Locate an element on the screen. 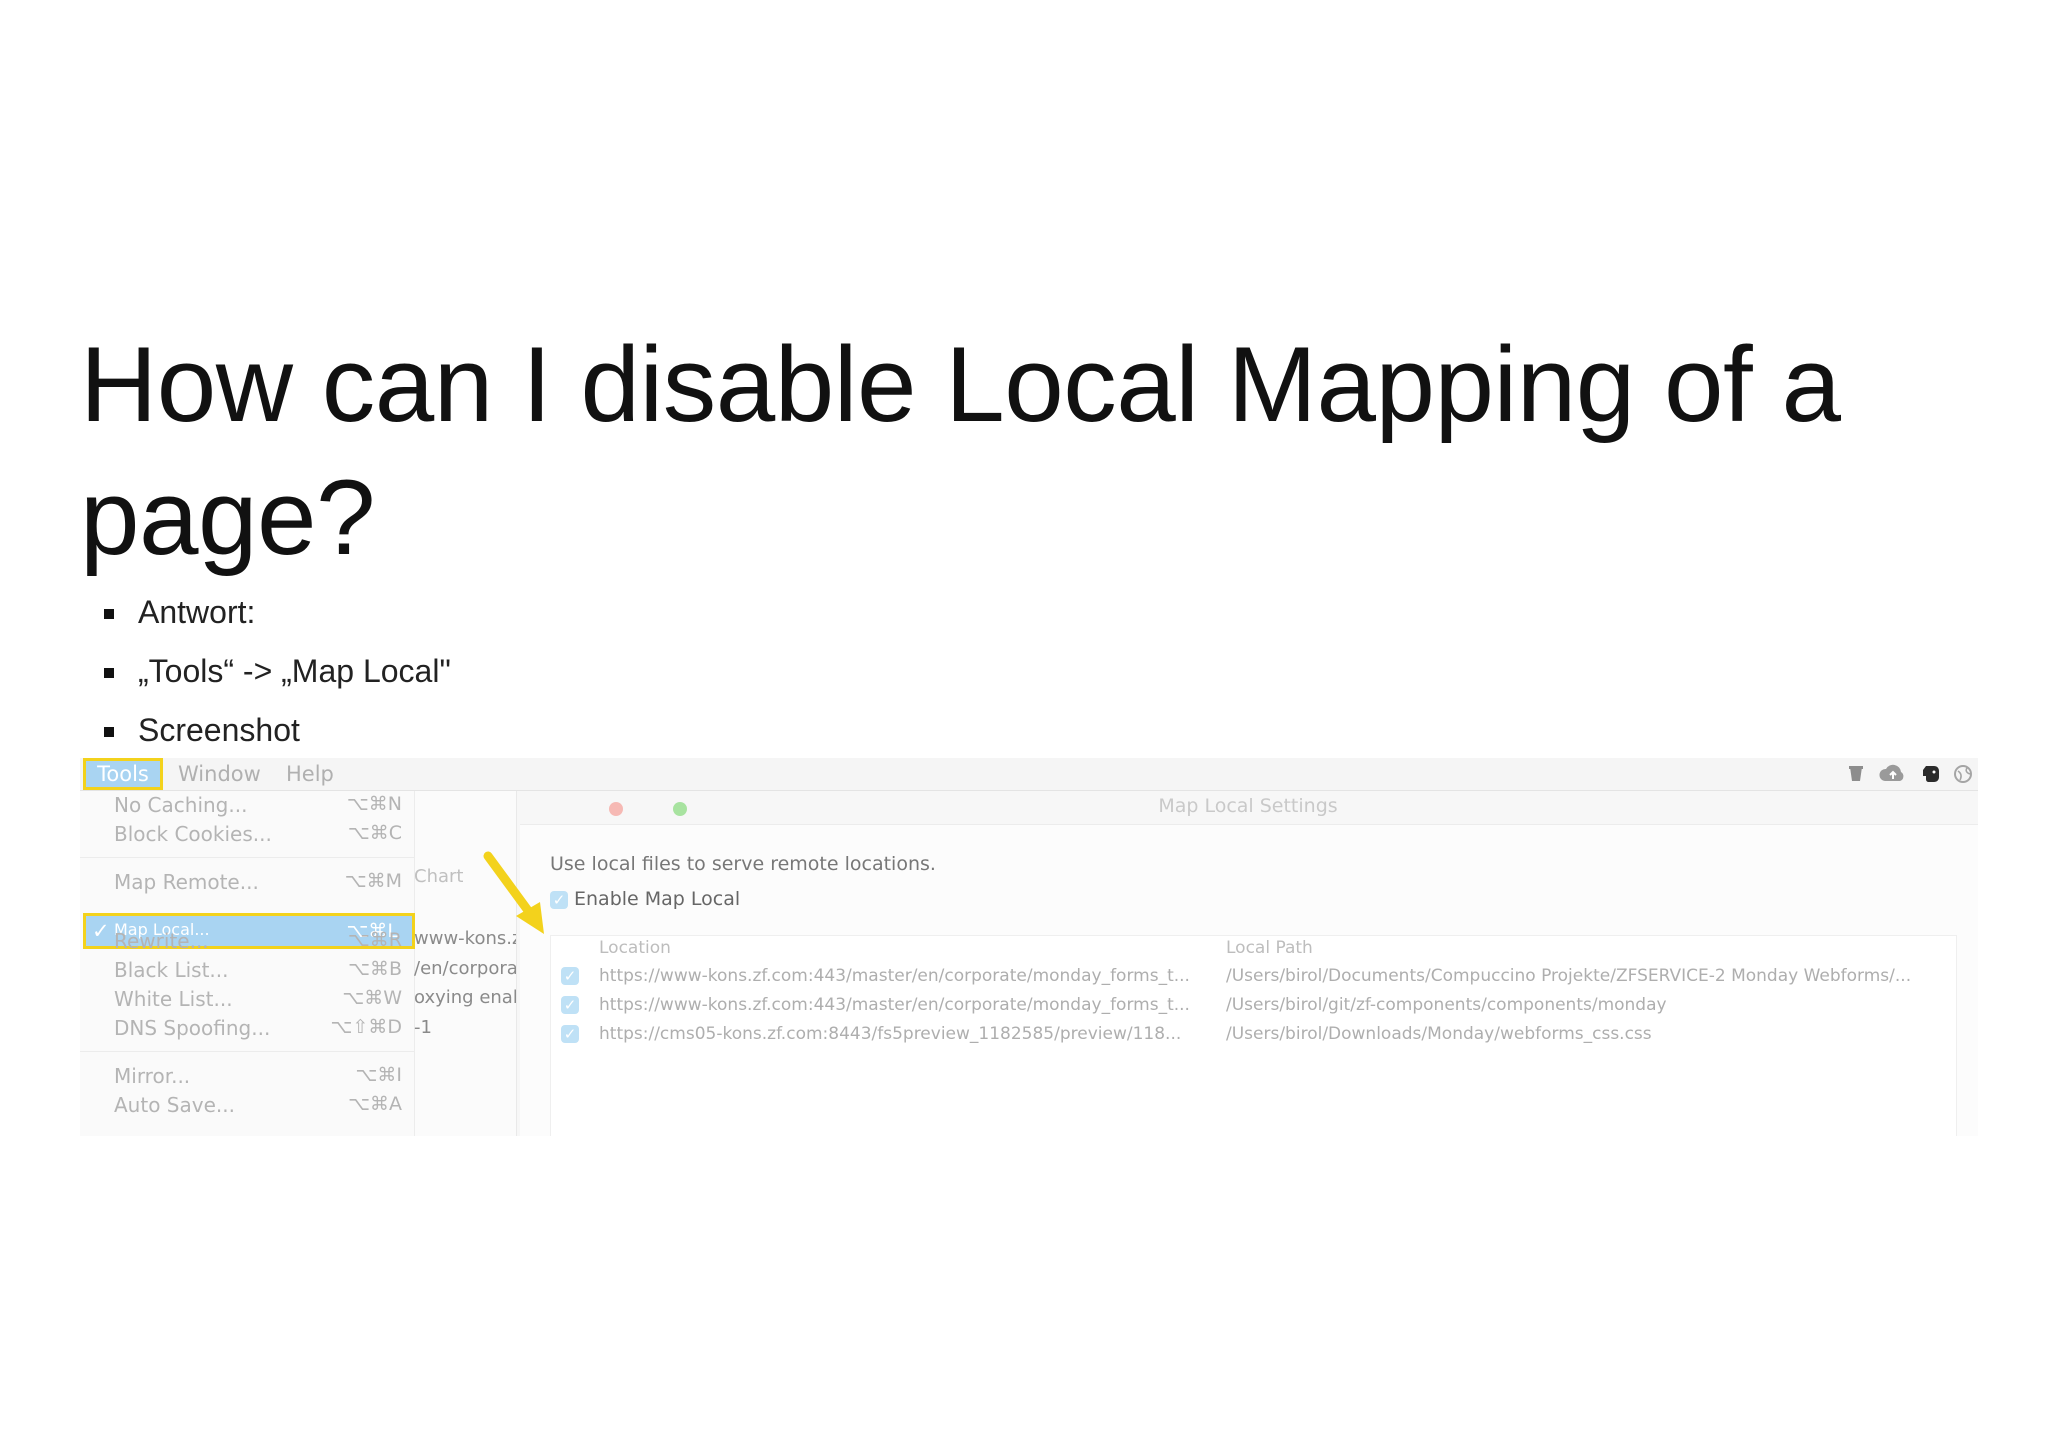 The width and height of the screenshot is (2048, 1447). menu-item-rewrite: Rewrite... ⌥⌘R is located at coordinates (247, 941).